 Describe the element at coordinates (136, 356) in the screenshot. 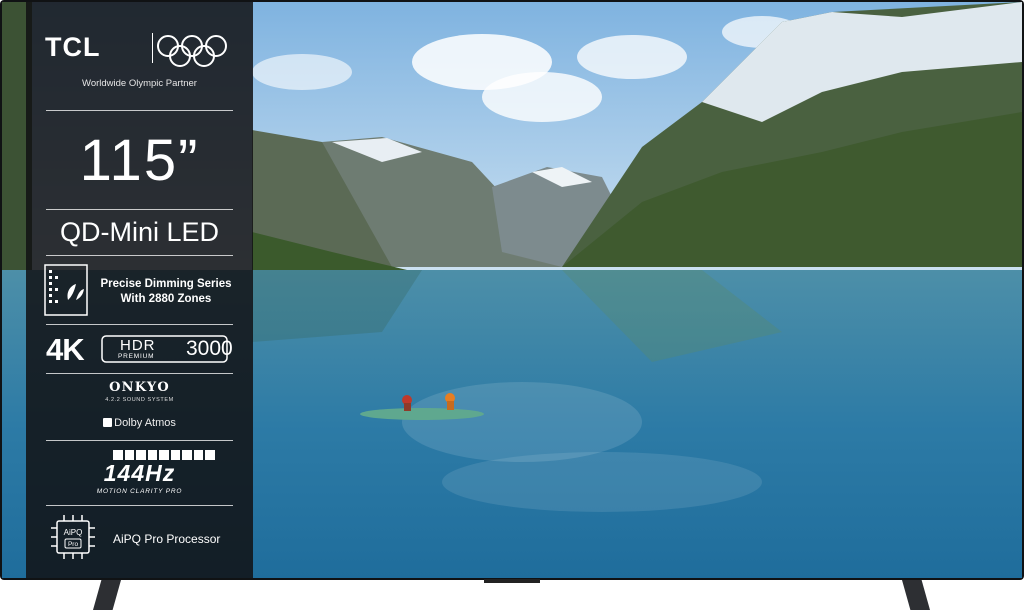

I see `hdr-premium-label: PREMIUM` at that location.